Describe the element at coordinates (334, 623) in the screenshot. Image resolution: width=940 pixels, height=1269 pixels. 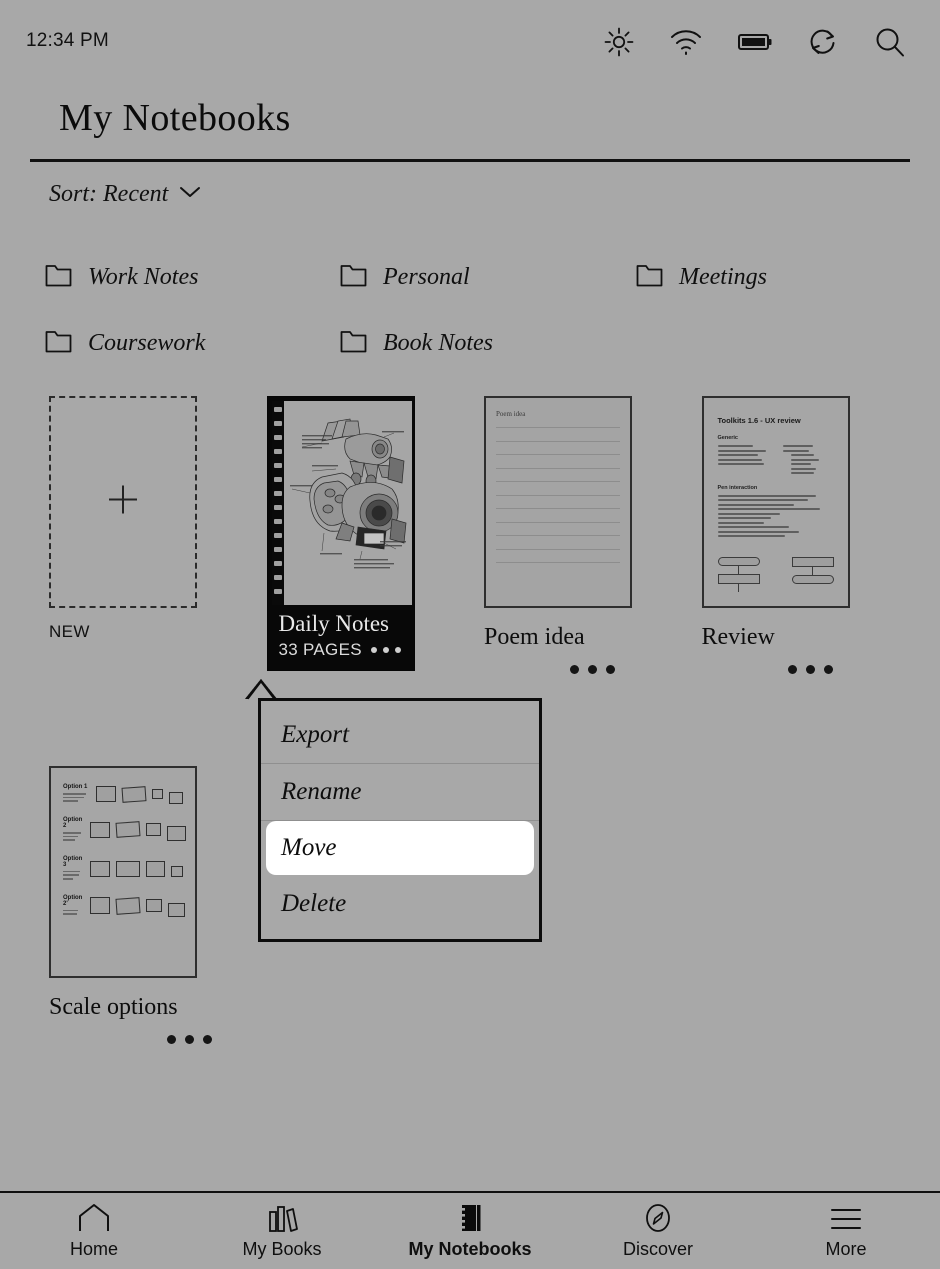
I see `notebook-title: Daily Notes` at that location.